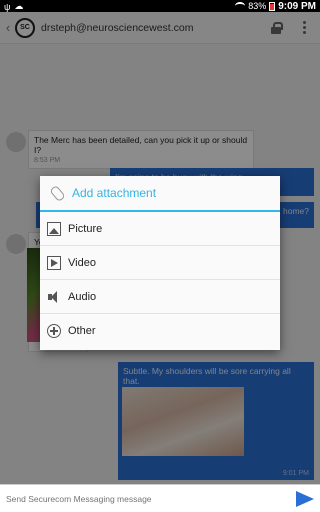  What do you see at coordinates (297, 6) in the screenshot?
I see `clock: 9:09 PM` at bounding box center [297, 6].